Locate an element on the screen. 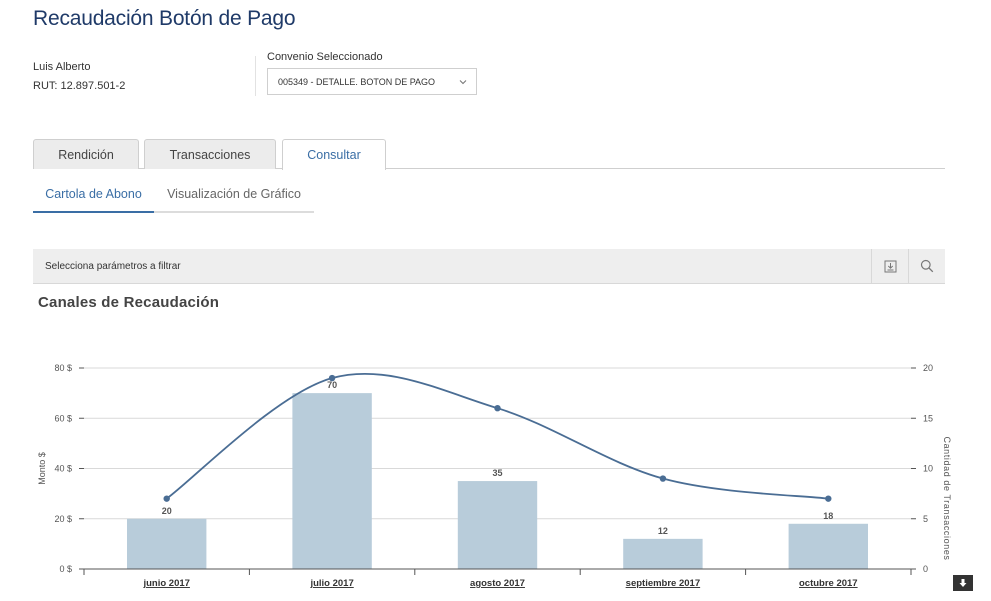 The width and height of the screenshot is (991, 601). arrow-down-icon is located at coordinates (963, 583).